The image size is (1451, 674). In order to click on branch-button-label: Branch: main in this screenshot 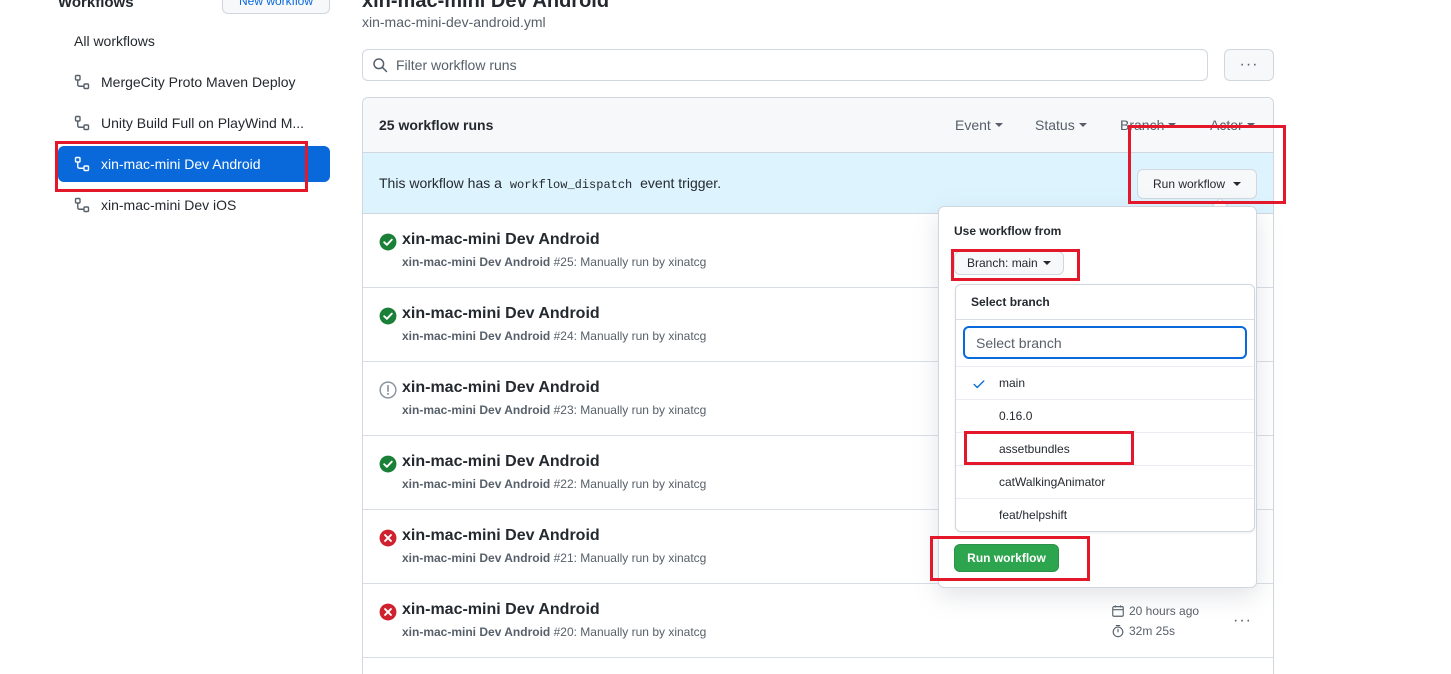, I will do `click(1002, 263)`.